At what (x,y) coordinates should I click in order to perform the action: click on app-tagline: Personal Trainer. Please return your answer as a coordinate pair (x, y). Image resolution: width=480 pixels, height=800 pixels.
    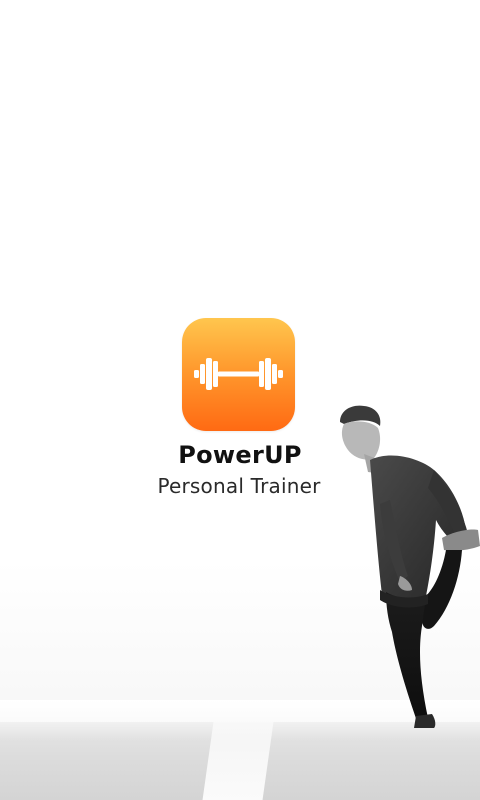
    Looking at the image, I should click on (239, 486).